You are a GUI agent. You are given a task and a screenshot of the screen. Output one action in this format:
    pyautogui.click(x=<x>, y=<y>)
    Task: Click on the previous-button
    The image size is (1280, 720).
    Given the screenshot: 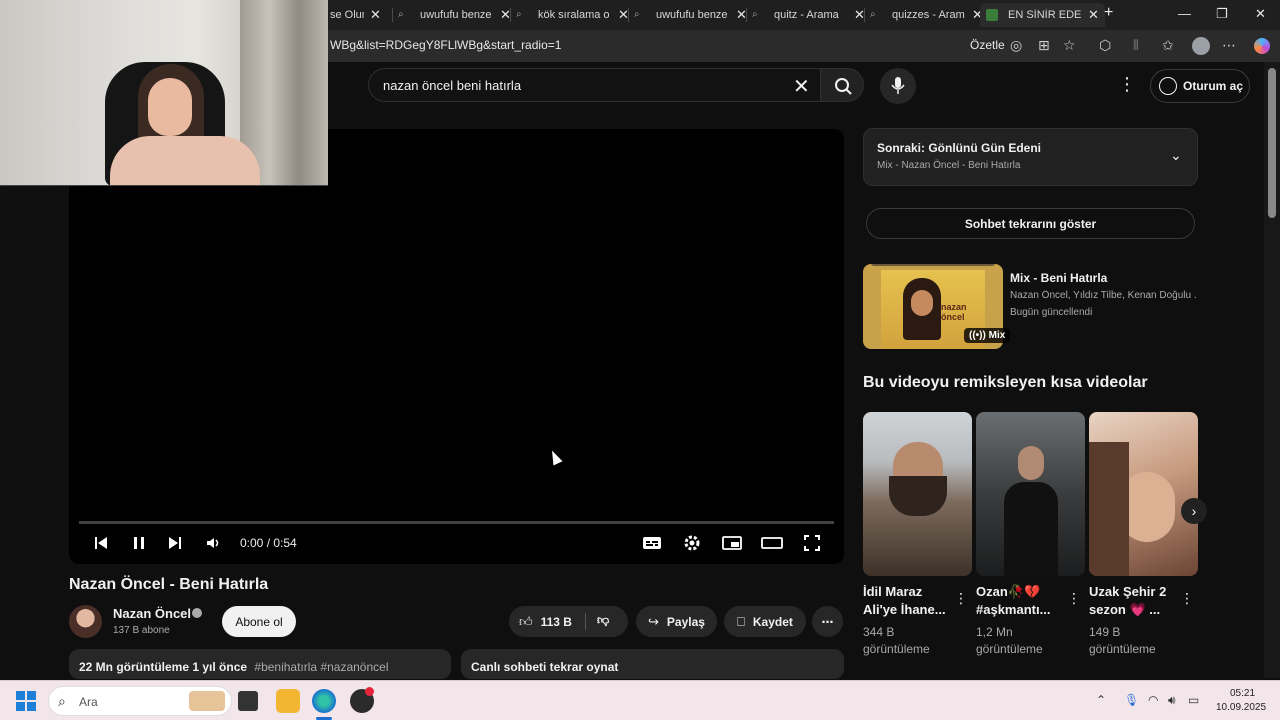 What is the action you would take?
    pyautogui.click(x=101, y=543)
    